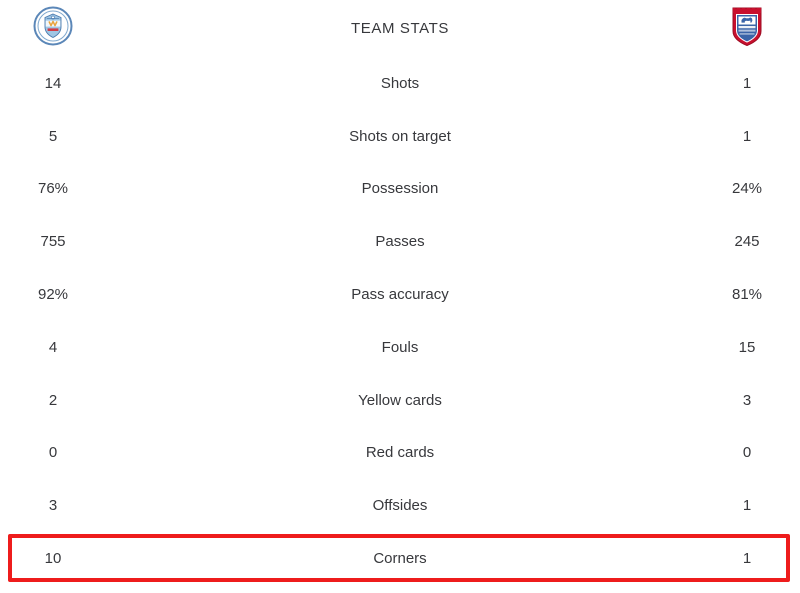  What do you see at coordinates (53, 242) in the screenshot?
I see `home-value: 755` at bounding box center [53, 242].